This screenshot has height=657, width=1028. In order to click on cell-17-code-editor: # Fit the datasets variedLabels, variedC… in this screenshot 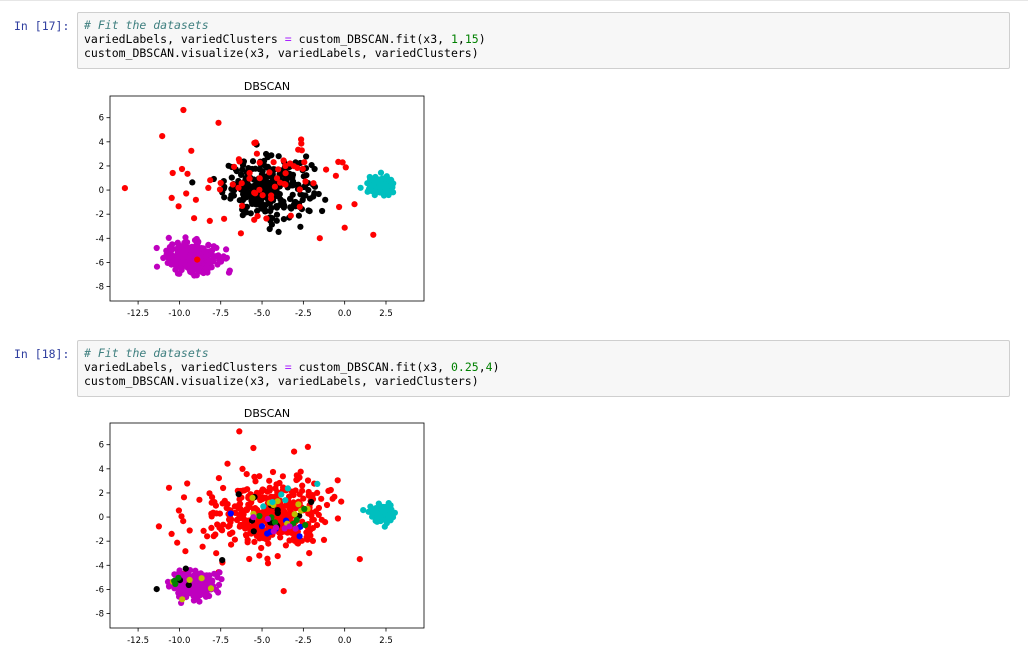, I will do `click(543, 40)`.